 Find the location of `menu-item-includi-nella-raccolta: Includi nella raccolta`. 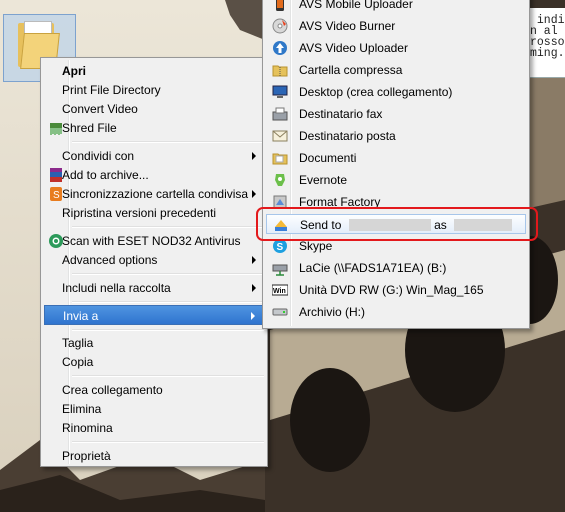

menu-item-includi-nella-raccolta: Includi nella raccolta is located at coordinates (154, 288).